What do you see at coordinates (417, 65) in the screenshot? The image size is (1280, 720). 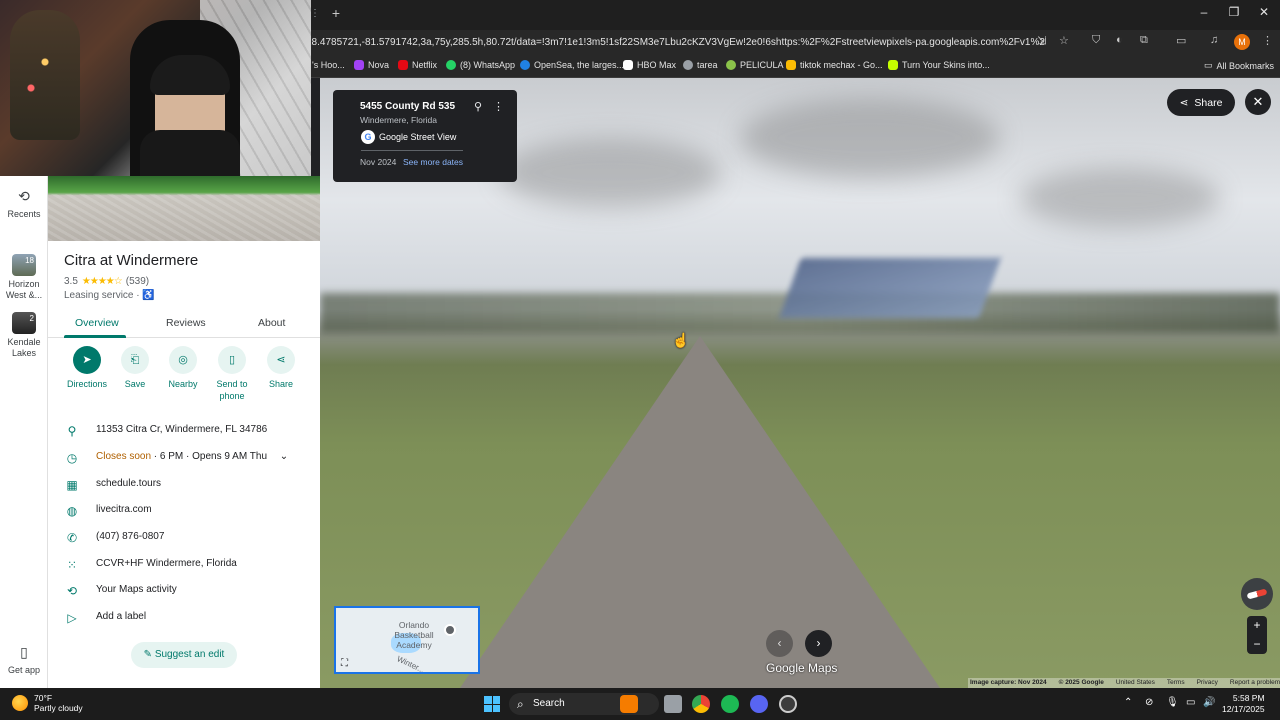 I see `bookmark-item: Netflix` at bounding box center [417, 65].